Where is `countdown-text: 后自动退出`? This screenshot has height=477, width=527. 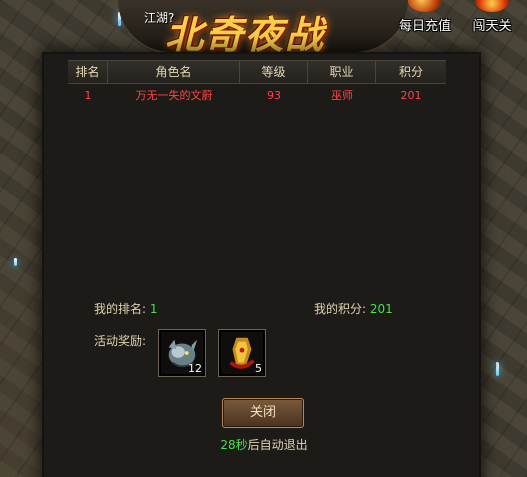 countdown-text: 后自动退出 is located at coordinates (277, 445).